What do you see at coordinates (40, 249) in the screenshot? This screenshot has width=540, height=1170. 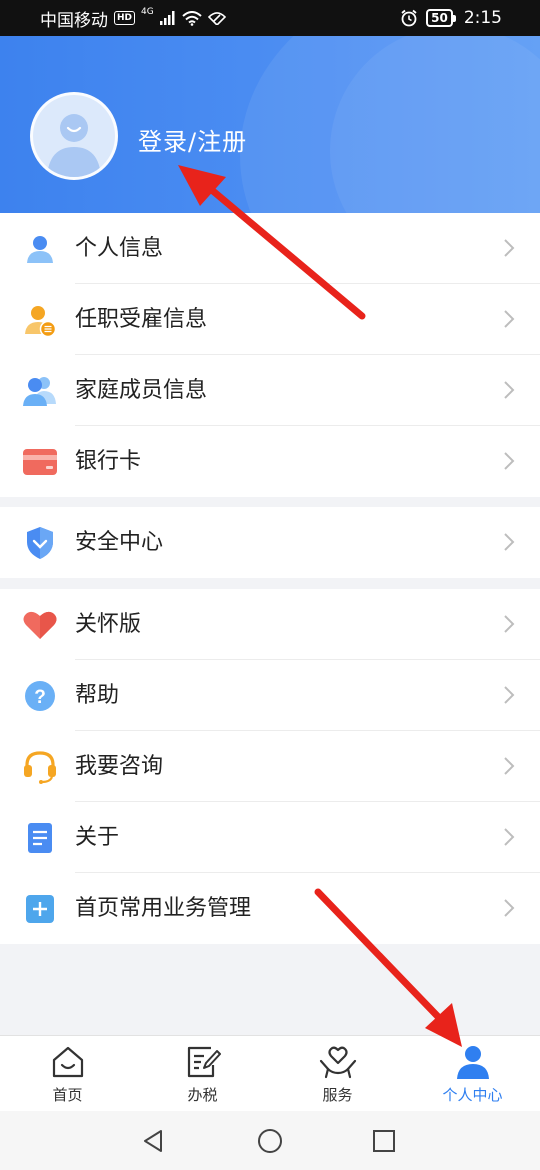 I see `person-icon` at bounding box center [40, 249].